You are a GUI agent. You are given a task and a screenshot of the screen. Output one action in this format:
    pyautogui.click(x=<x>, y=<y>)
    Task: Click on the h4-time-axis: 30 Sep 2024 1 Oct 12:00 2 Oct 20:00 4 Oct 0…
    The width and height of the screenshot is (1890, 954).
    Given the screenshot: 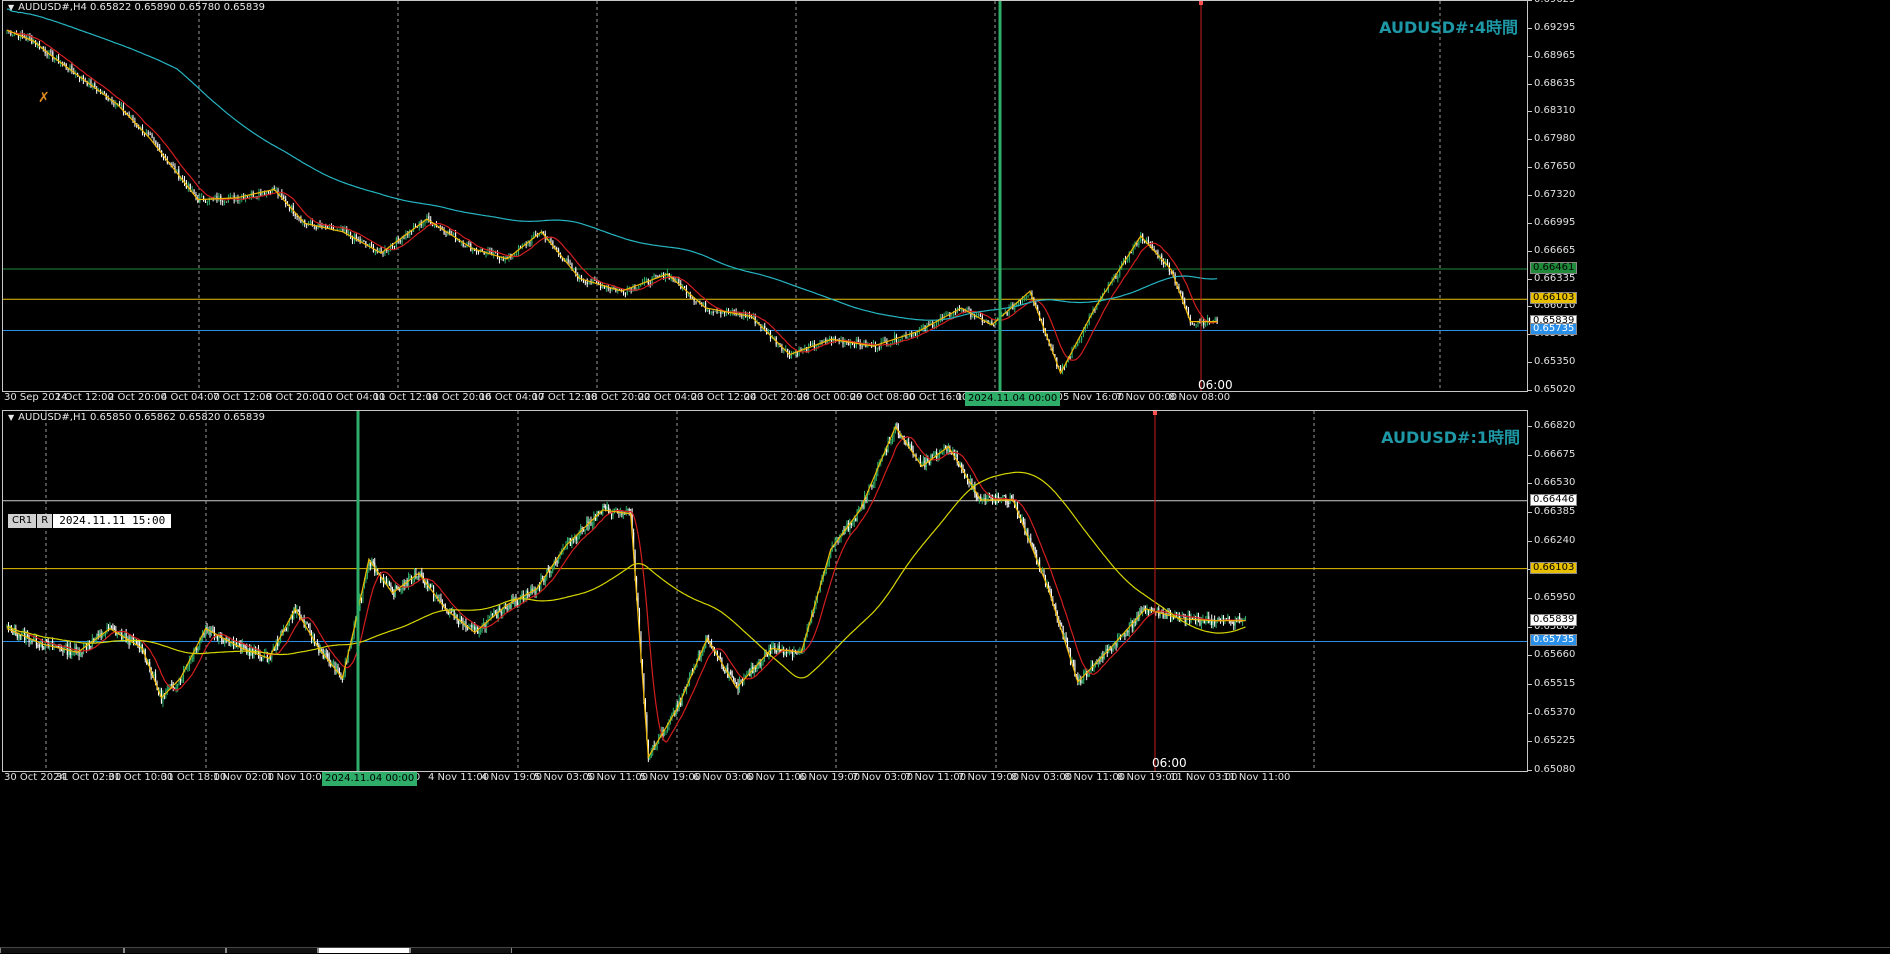 What is the action you would take?
    pyautogui.click(x=764, y=399)
    